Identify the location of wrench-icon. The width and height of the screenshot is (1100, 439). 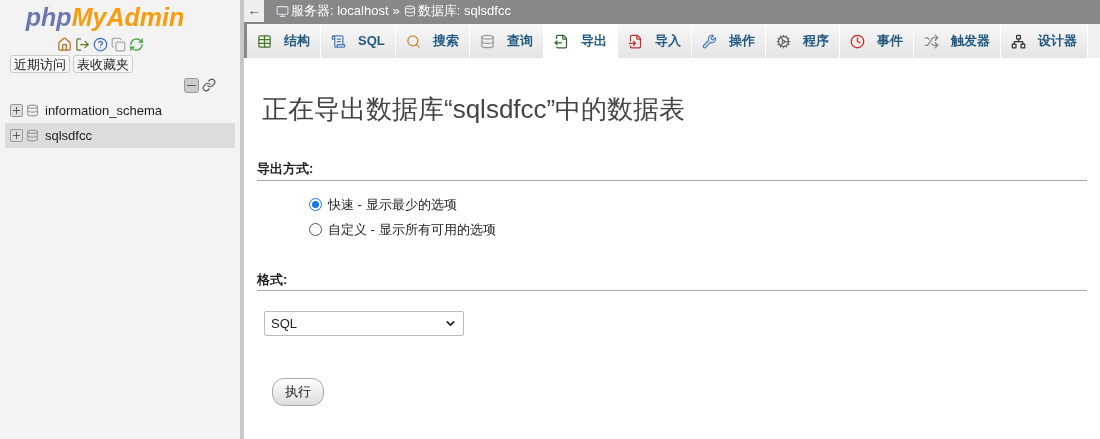
(709, 41).